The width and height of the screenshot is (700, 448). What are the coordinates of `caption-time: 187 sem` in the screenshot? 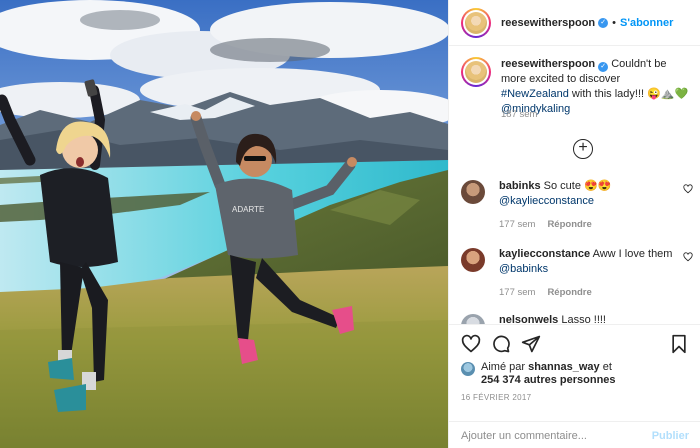 It's located at (519, 114).